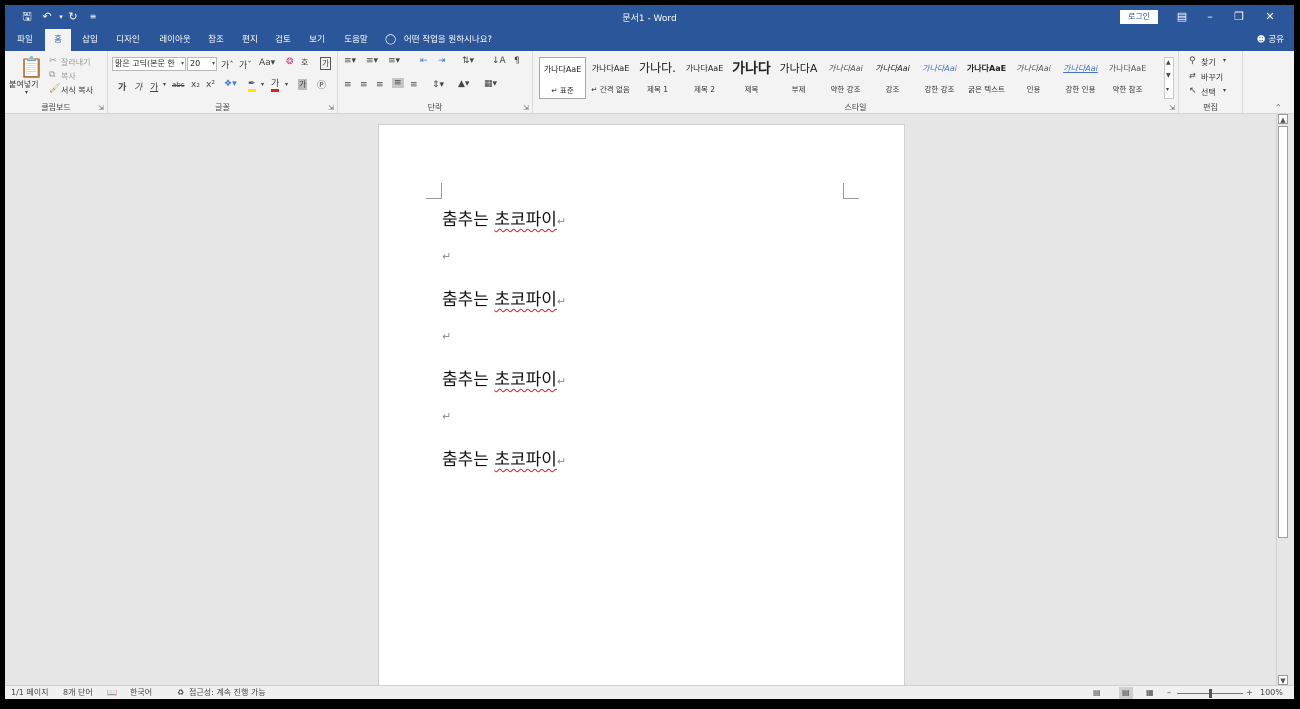  What do you see at coordinates (23, 84) in the screenshot?
I see `paste-button: 붙여넣기` at bounding box center [23, 84].